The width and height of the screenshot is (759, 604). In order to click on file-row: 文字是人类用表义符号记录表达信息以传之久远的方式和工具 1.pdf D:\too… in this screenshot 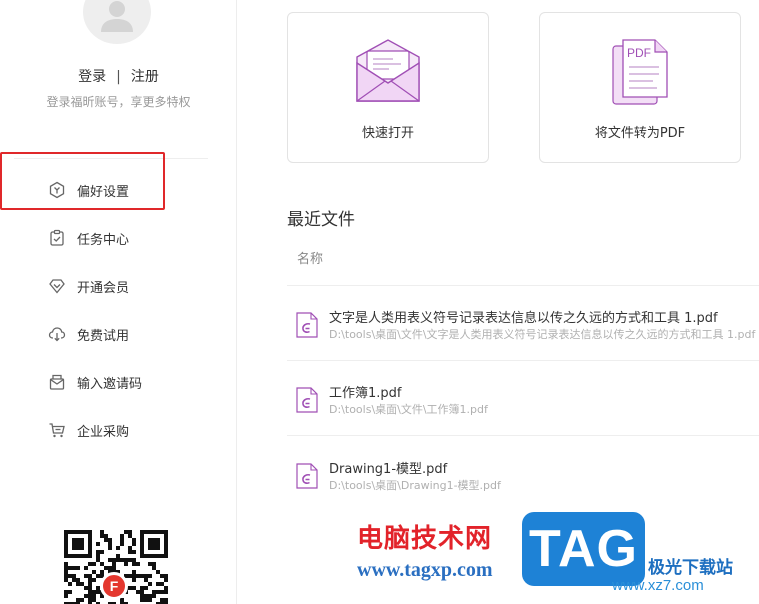, I will do `click(523, 323)`.